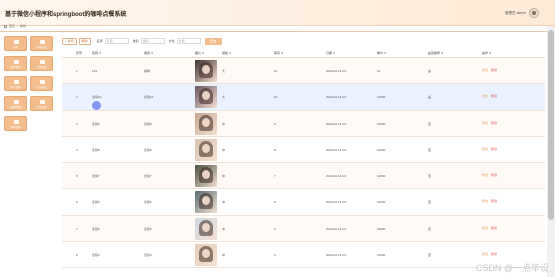 The image size is (555, 277). Describe the element at coordinates (224, 97) in the screenshot. I see `cell-spec: 大` at that location.